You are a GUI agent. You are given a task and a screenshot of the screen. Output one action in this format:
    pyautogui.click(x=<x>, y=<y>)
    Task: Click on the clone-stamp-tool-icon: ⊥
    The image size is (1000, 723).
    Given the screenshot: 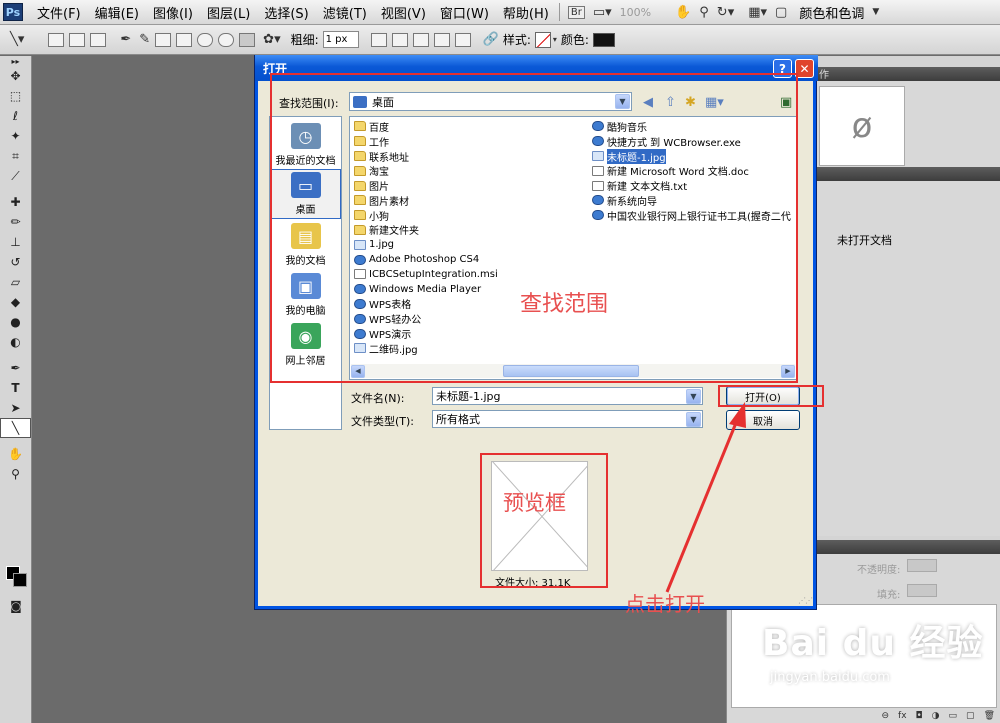 What is the action you would take?
    pyautogui.click(x=15, y=242)
    